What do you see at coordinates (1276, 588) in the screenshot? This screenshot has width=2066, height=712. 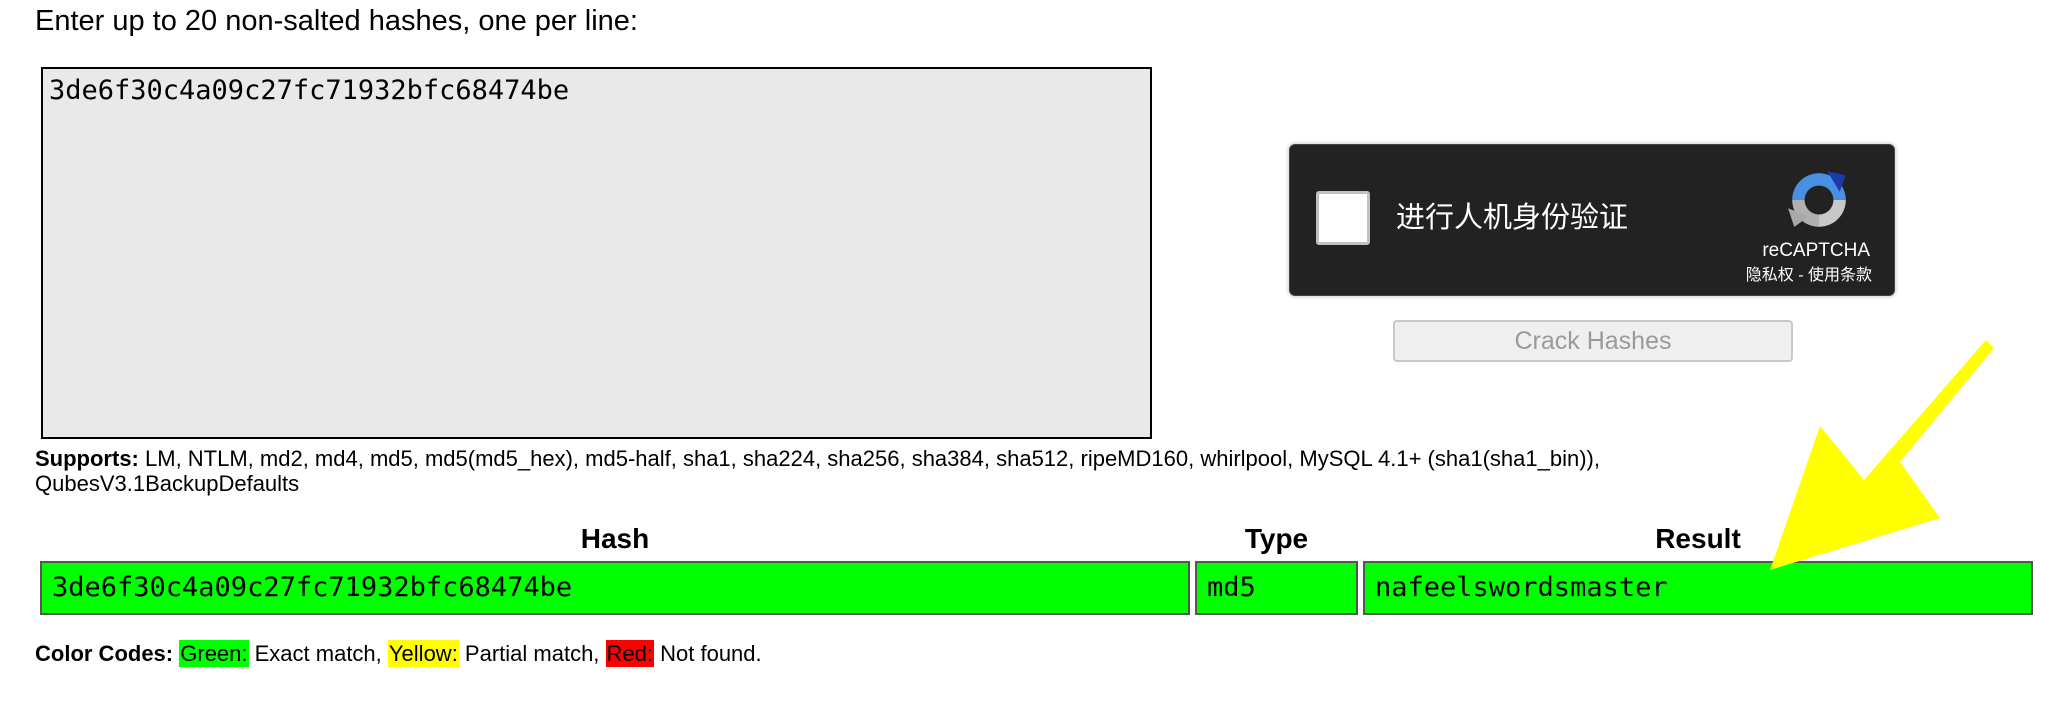 I see `result-type-cell: md5` at bounding box center [1276, 588].